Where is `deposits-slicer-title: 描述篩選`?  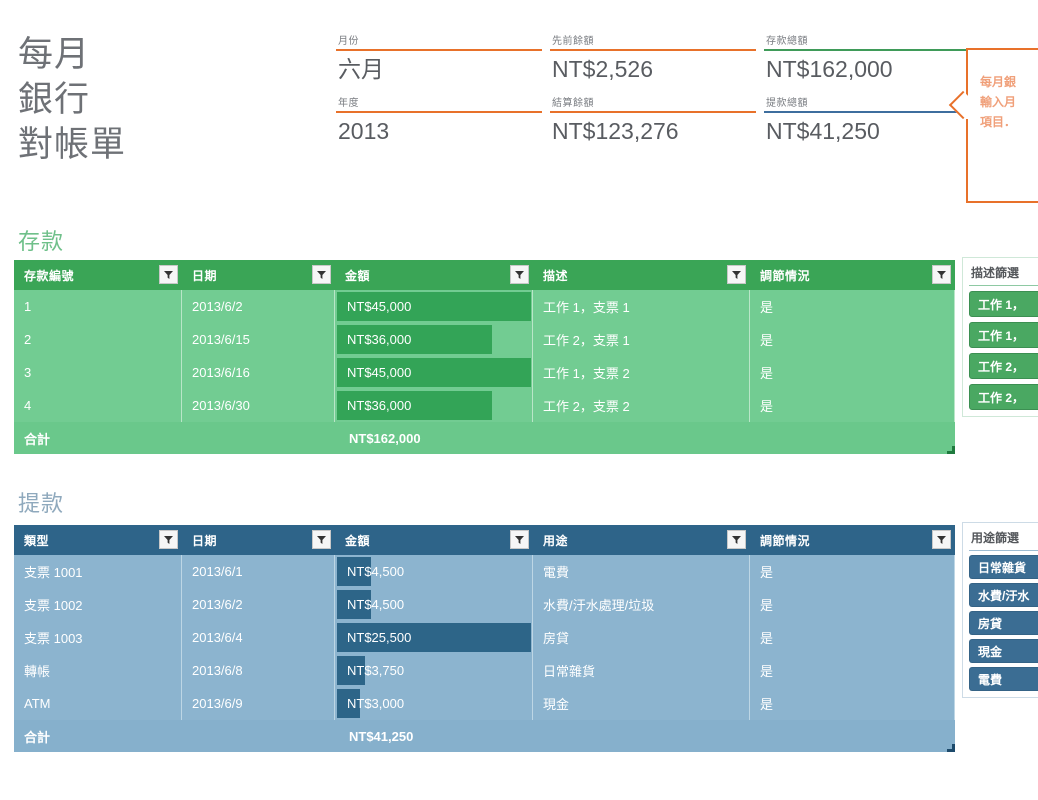 deposits-slicer-title: 描述篩選 is located at coordinates (1003, 274).